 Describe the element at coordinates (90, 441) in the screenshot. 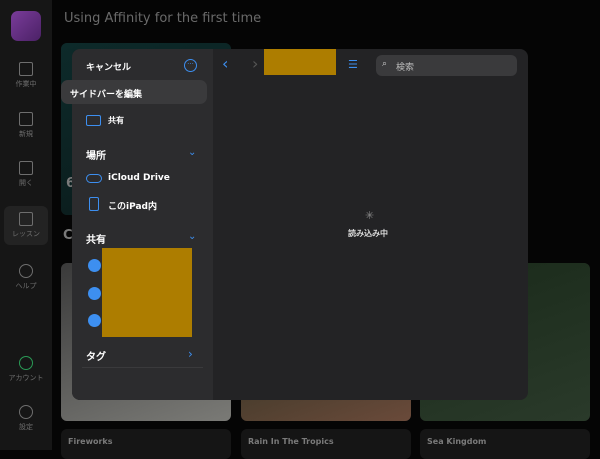

I see `card-title: Fireworks` at that location.